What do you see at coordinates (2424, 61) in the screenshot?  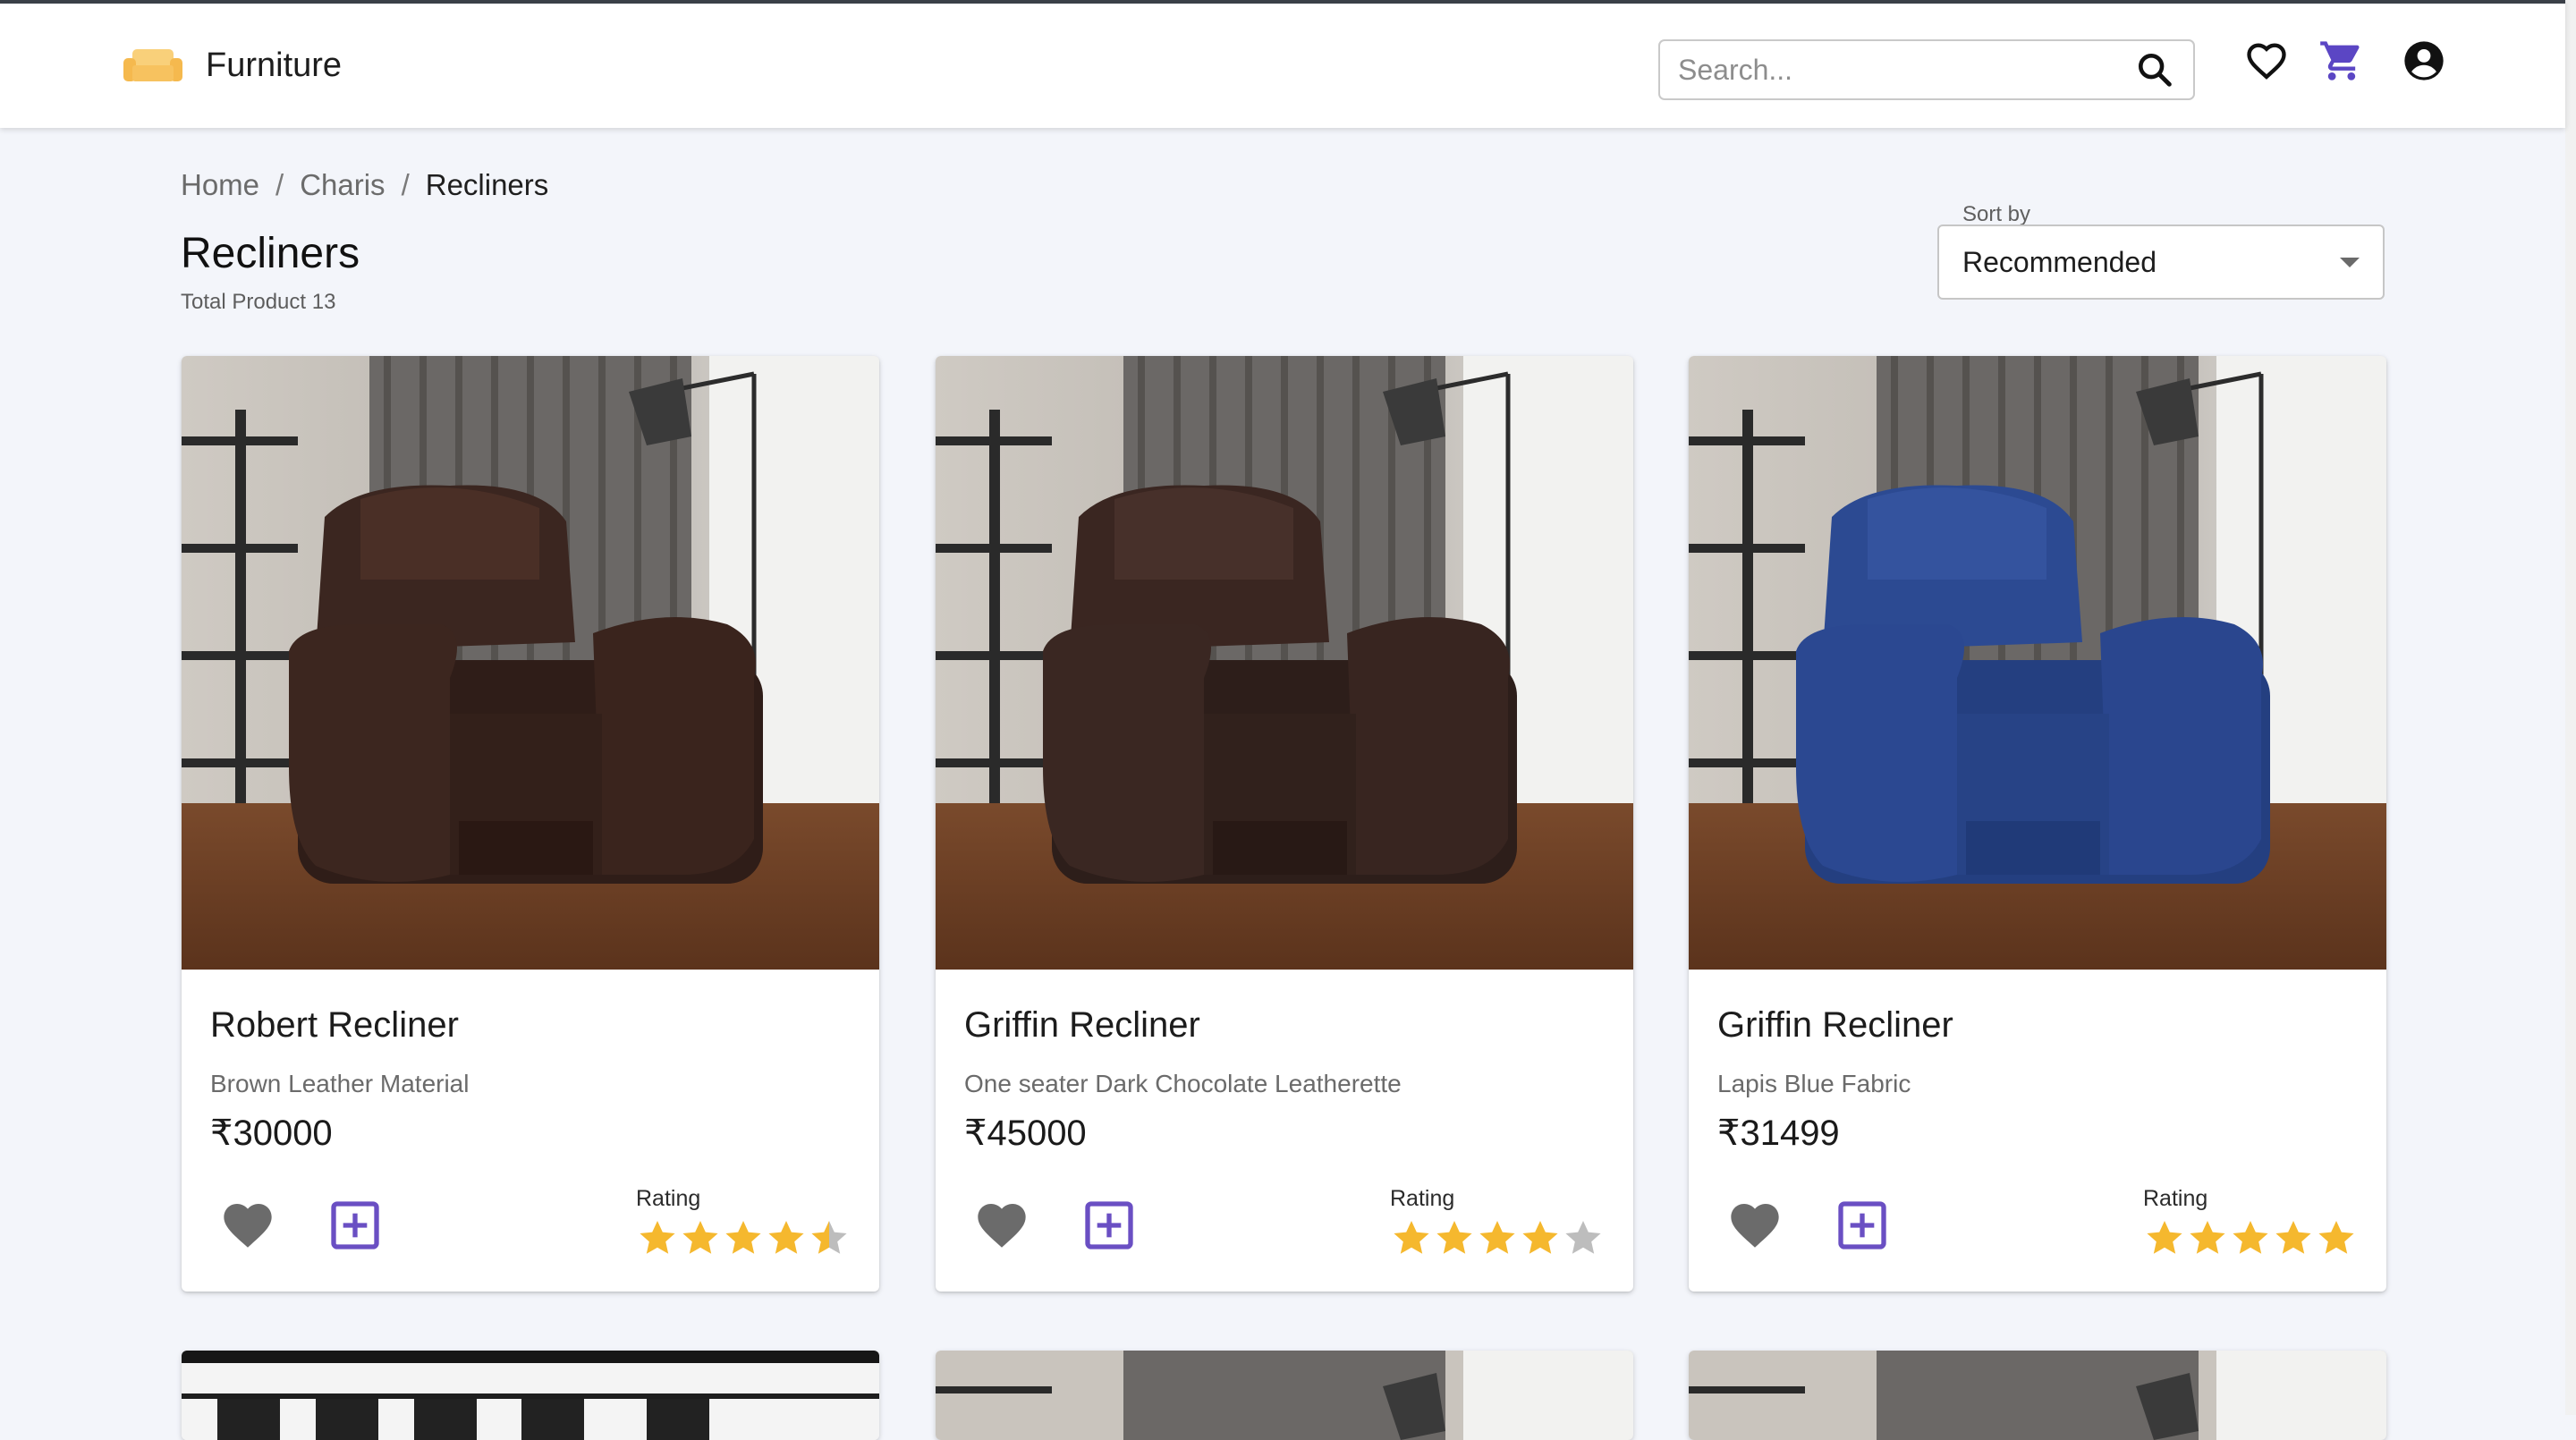 I see `account-icon` at bounding box center [2424, 61].